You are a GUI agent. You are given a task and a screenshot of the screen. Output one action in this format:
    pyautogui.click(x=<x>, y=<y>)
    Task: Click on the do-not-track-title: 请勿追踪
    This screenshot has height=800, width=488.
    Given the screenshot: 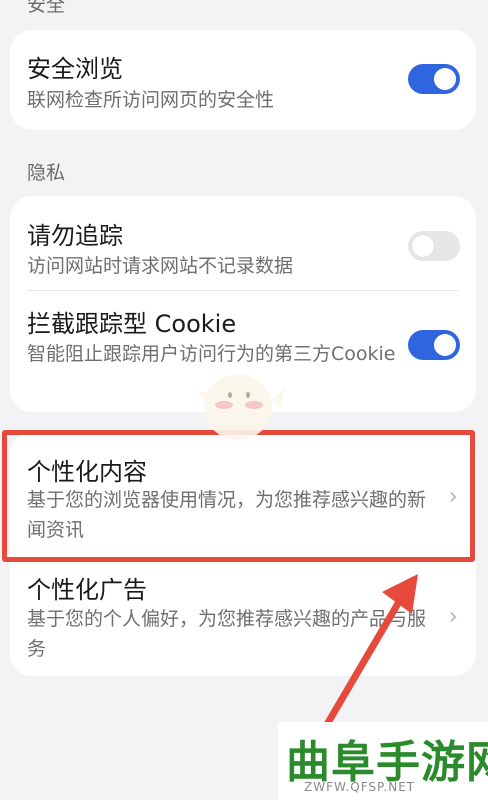 What is the action you would take?
    pyautogui.click(x=75, y=236)
    